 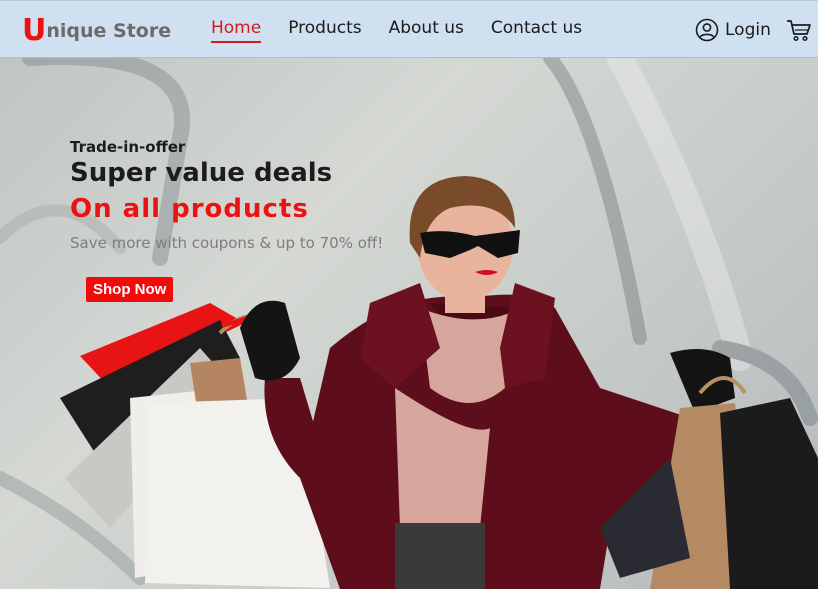 What do you see at coordinates (748, 30) in the screenshot?
I see `login-label: Login` at bounding box center [748, 30].